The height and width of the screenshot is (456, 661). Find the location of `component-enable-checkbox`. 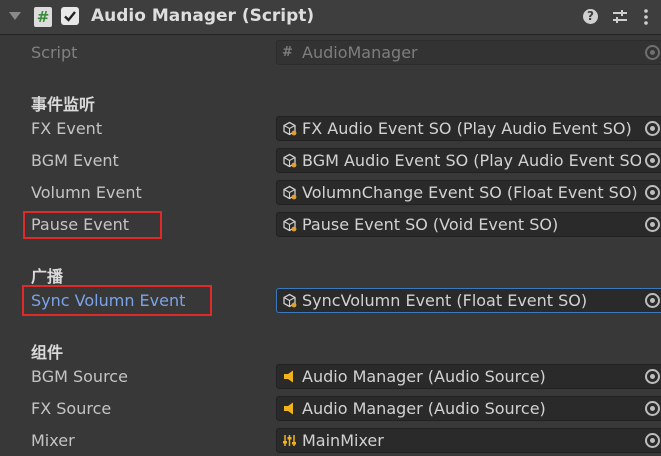

component-enable-checkbox is located at coordinates (70, 16).